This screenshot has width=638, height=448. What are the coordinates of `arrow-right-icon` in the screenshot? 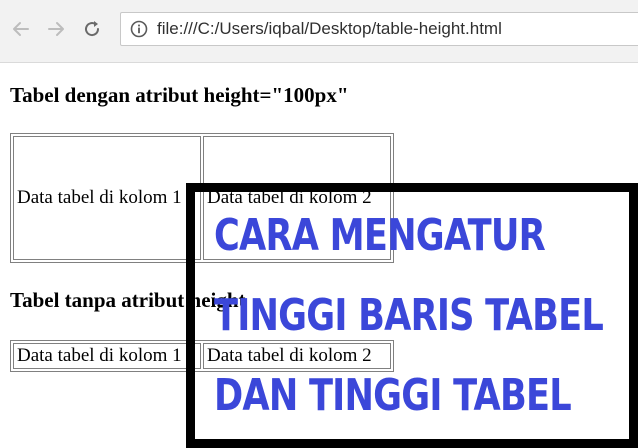 It's located at (56, 29).